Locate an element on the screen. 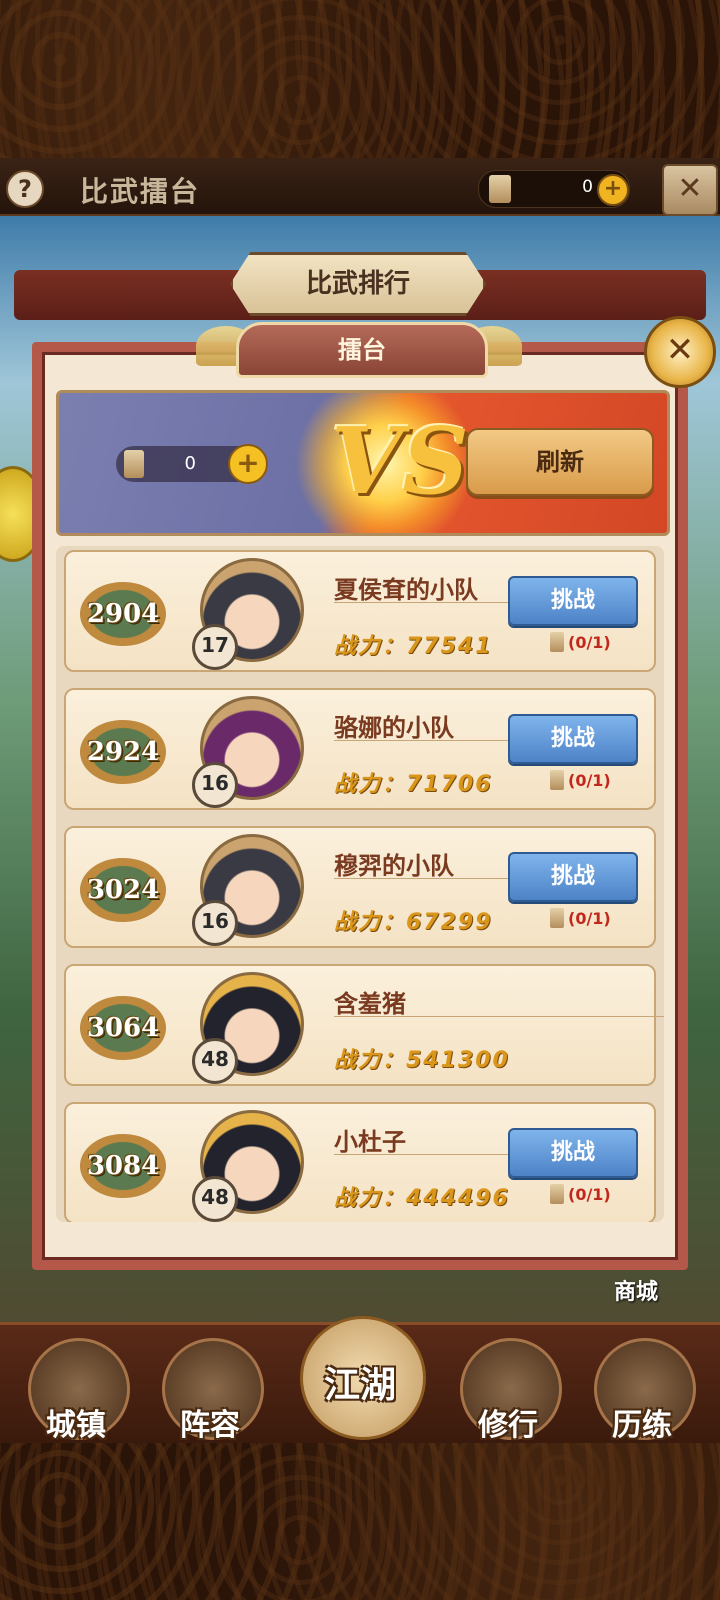 The width and height of the screenshot is (720, 1600). combat-power: 战力：67299 is located at coordinates (413, 922).